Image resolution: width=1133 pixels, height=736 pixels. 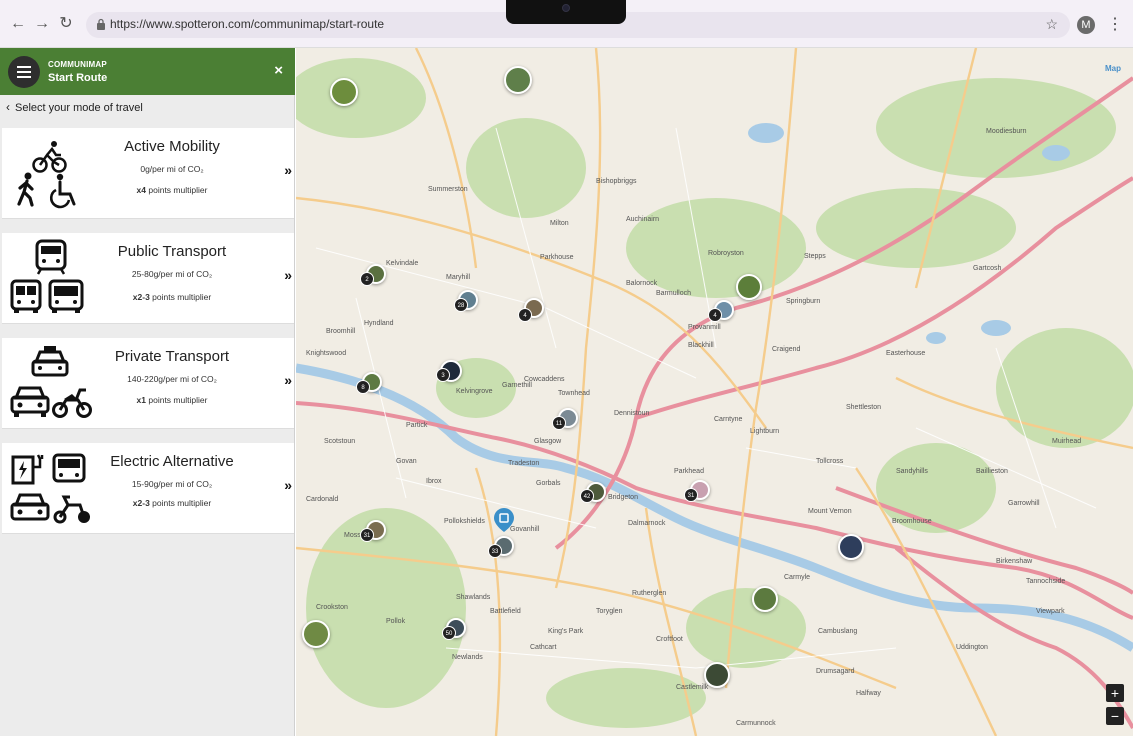 I want to click on cluster-count: 33, so click(x=495, y=551).